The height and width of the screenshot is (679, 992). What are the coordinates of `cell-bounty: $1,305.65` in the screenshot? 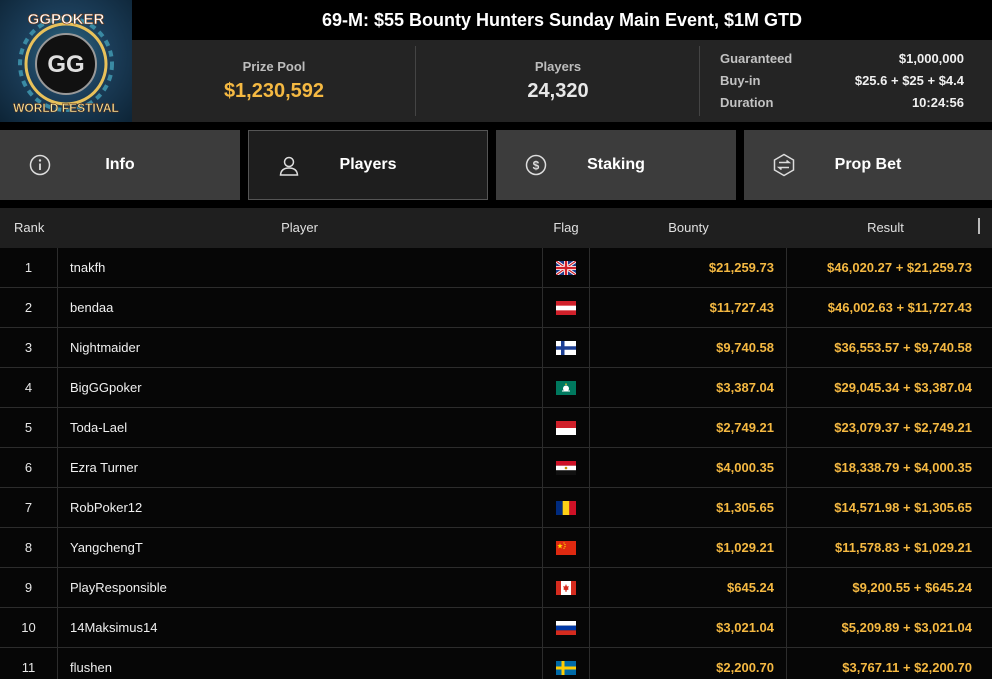 It's located at (688, 507).